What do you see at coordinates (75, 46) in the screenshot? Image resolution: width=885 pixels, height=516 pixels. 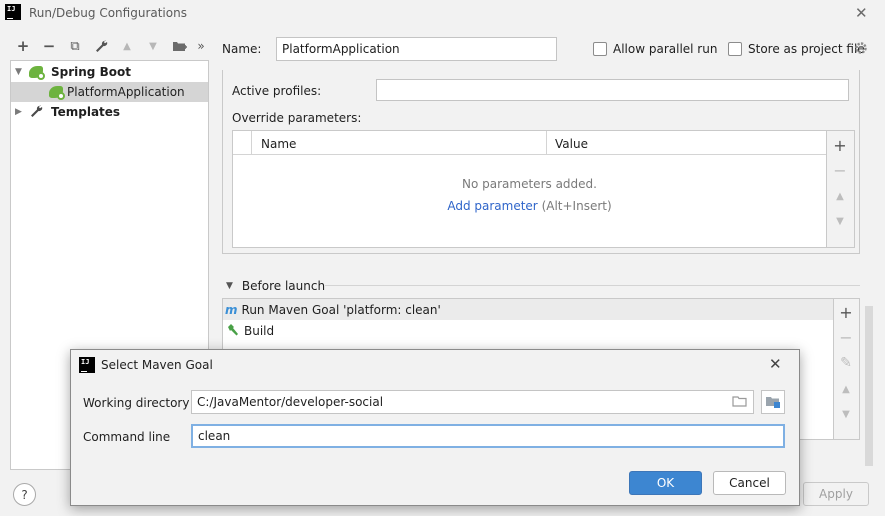 I see `copy-config-button: ⧉` at bounding box center [75, 46].